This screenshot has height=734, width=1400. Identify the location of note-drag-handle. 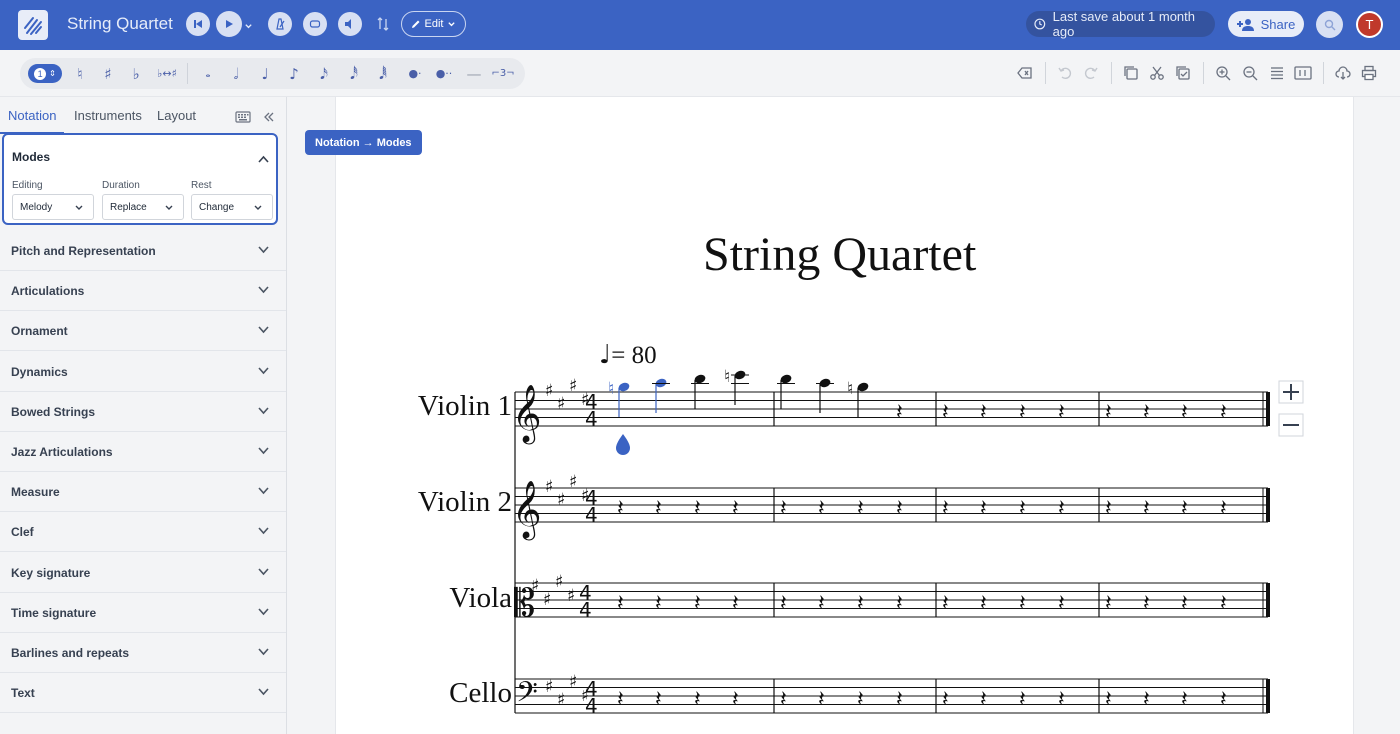
(623, 444).